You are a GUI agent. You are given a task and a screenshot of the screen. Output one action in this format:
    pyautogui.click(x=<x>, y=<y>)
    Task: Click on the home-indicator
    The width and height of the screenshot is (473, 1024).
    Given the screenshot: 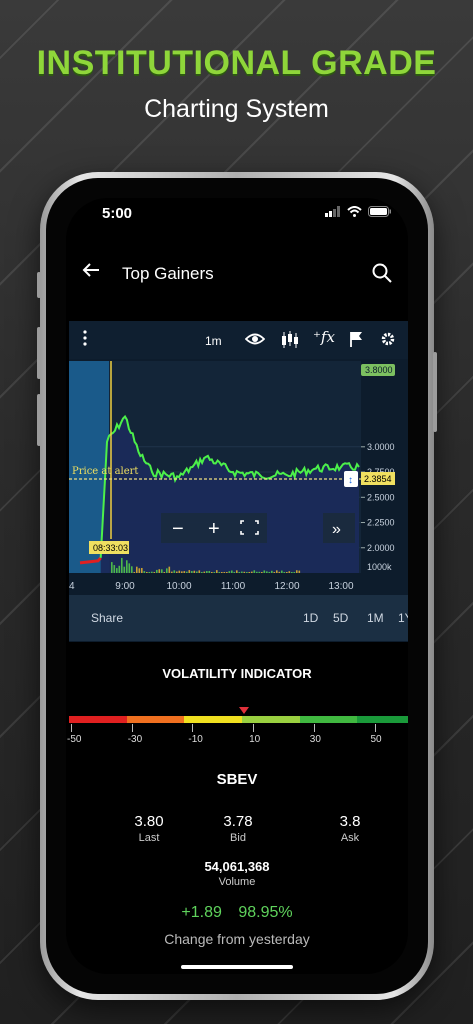 What is the action you would take?
    pyautogui.click(x=237, y=967)
    